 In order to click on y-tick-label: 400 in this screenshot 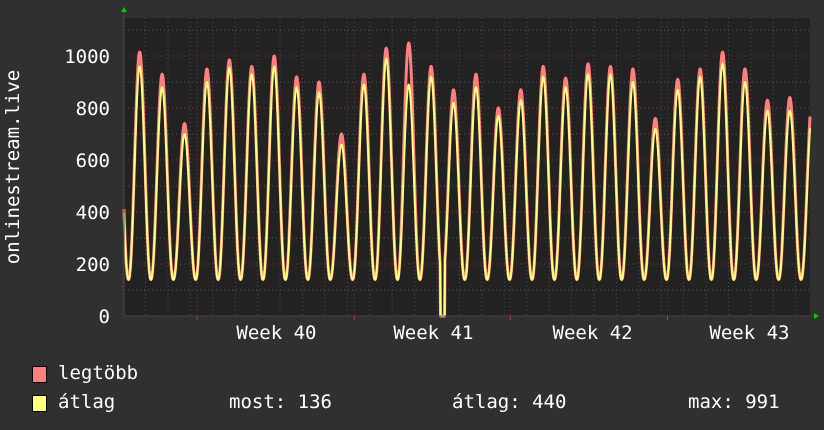, I will do `click(93, 213)`.